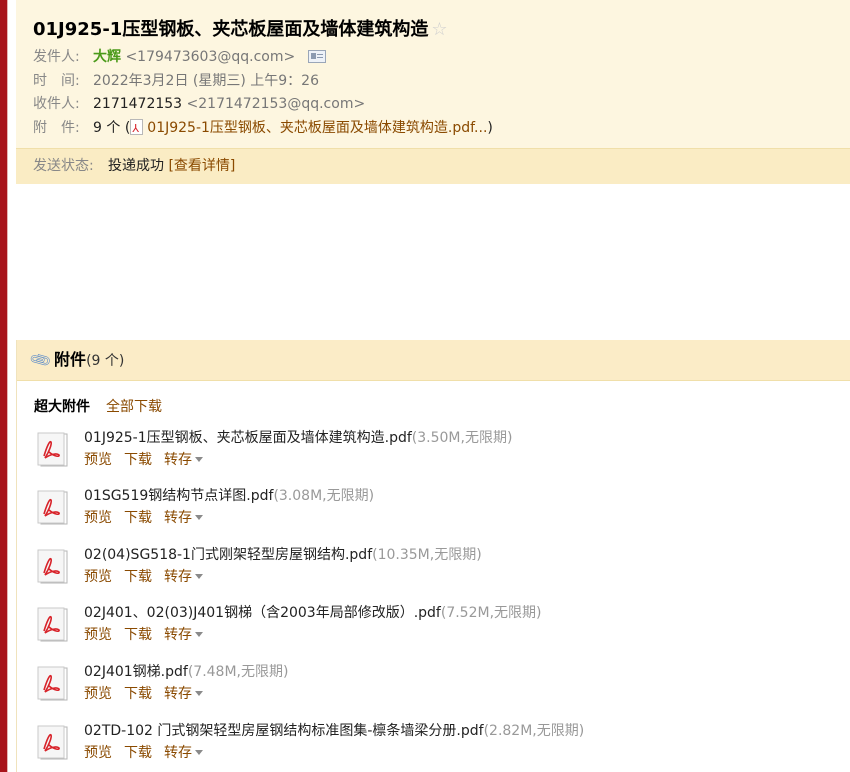 Image resolution: width=850 pixels, height=772 pixels. What do you see at coordinates (238, 672) in the screenshot?
I see `attachment-size-expiry: (7.48M,无限期)` at bounding box center [238, 672].